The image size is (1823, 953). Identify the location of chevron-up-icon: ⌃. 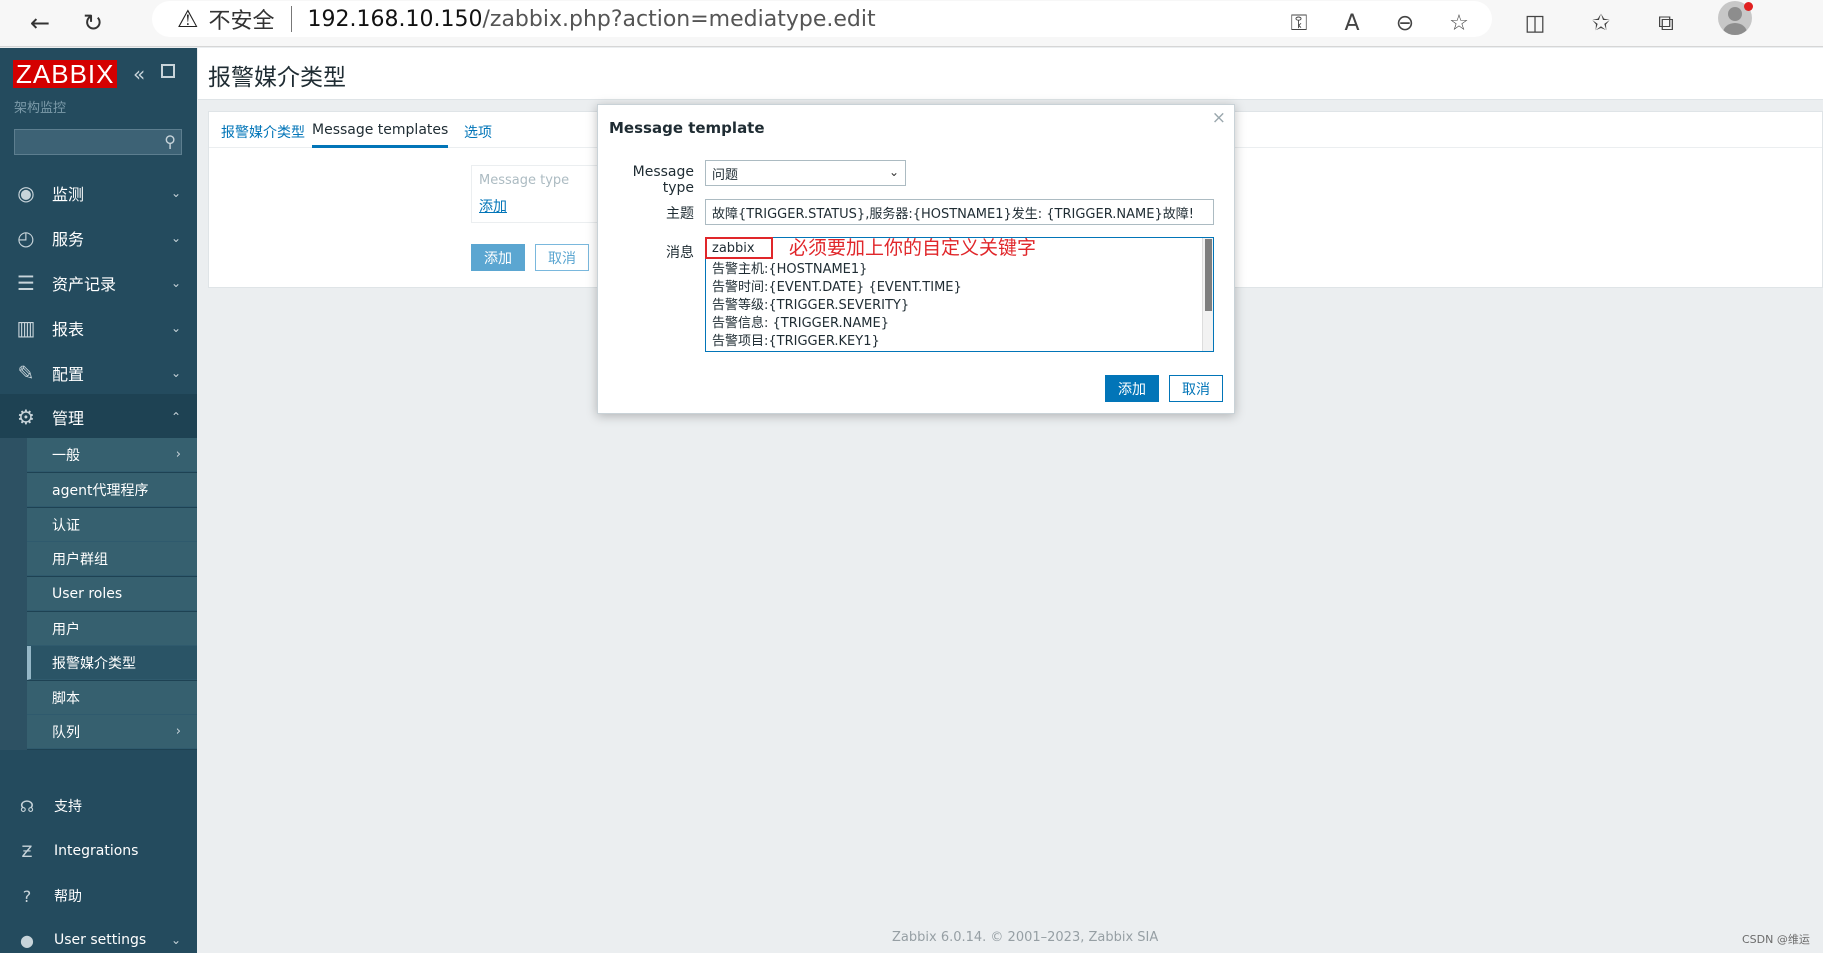
(175, 416).